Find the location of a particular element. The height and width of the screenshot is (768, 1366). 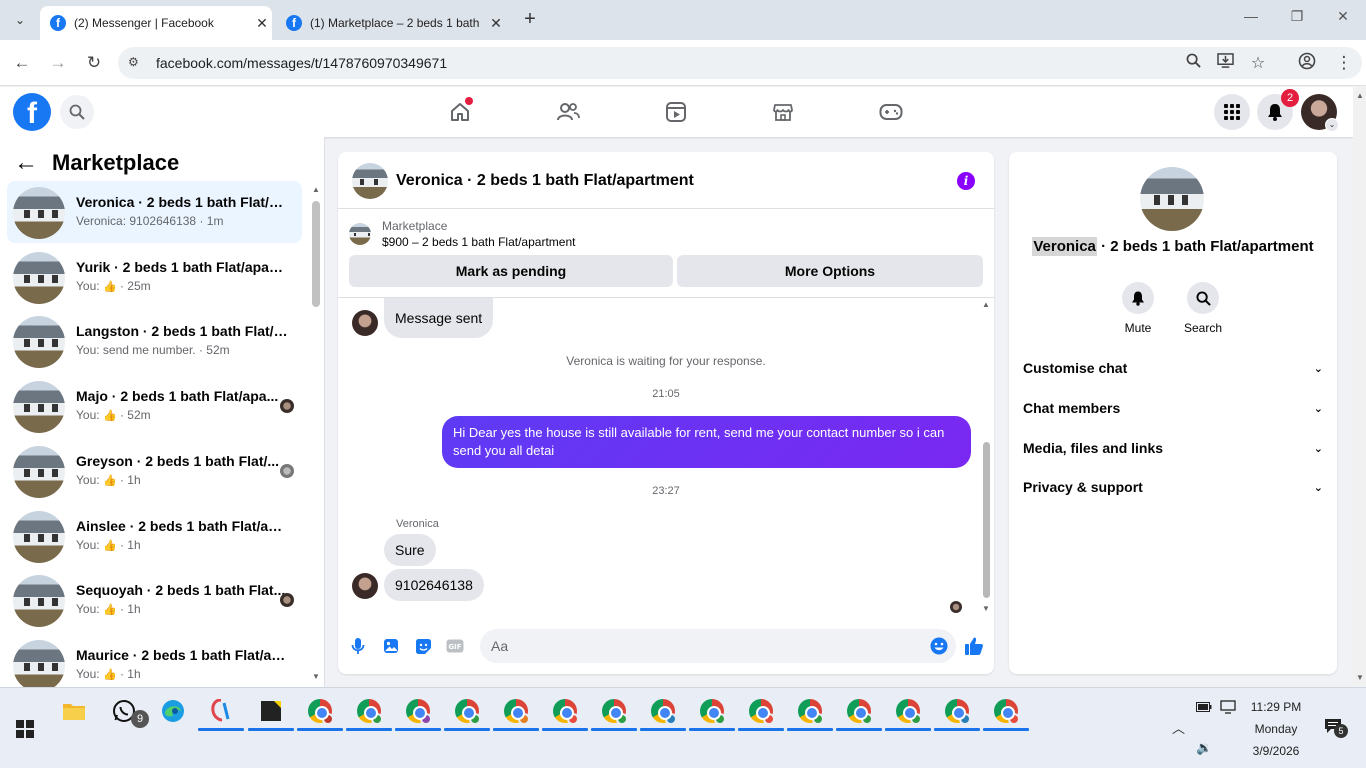

video-icon is located at coordinates (676, 112).